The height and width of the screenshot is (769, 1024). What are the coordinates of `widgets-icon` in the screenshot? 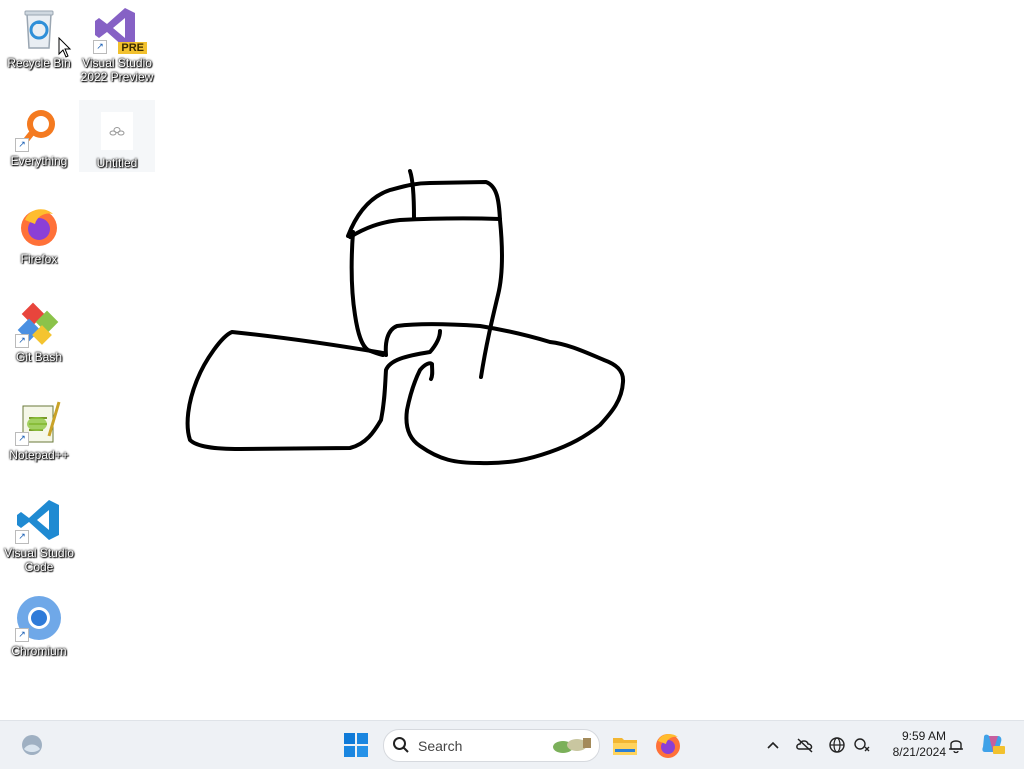 It's located at (32, 745).